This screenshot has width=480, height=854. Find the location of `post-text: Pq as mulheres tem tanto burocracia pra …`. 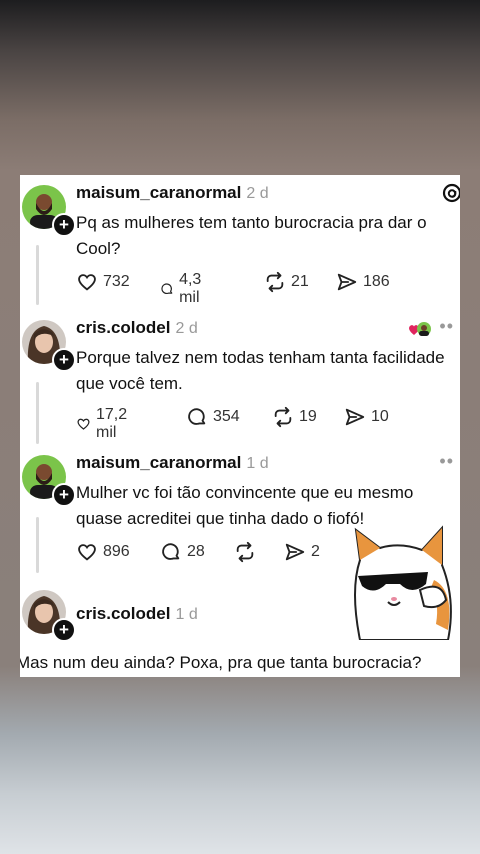

post-text: Pq as mulheres tem tanto burocracia pra … is located at coordinates (251, 235).